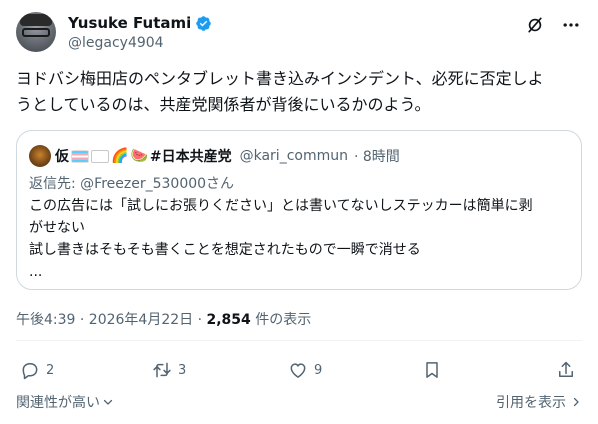 The image size is (598, 424). Describe the element at coordinates (318, 370) in the screenshot. I see `like-count: 9` at that location.